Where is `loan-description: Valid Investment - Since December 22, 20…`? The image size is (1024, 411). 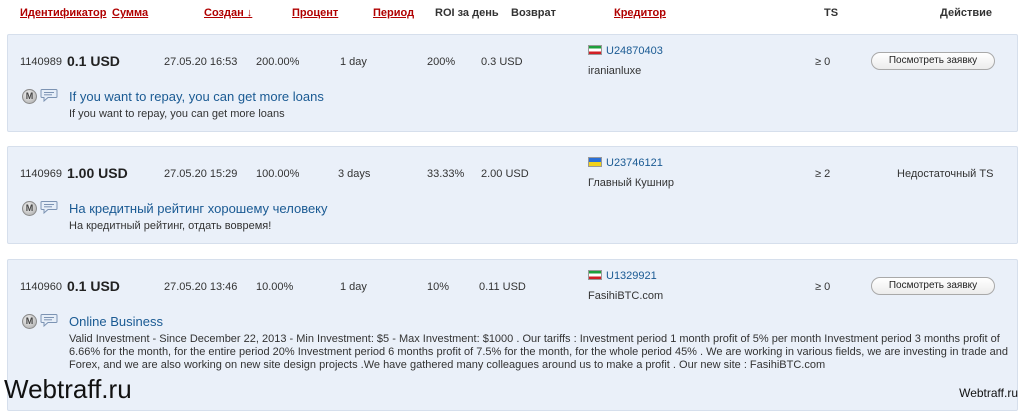
loan-description: Valid Investment - Since December 22, 20… is located at coordinates (538, 352).